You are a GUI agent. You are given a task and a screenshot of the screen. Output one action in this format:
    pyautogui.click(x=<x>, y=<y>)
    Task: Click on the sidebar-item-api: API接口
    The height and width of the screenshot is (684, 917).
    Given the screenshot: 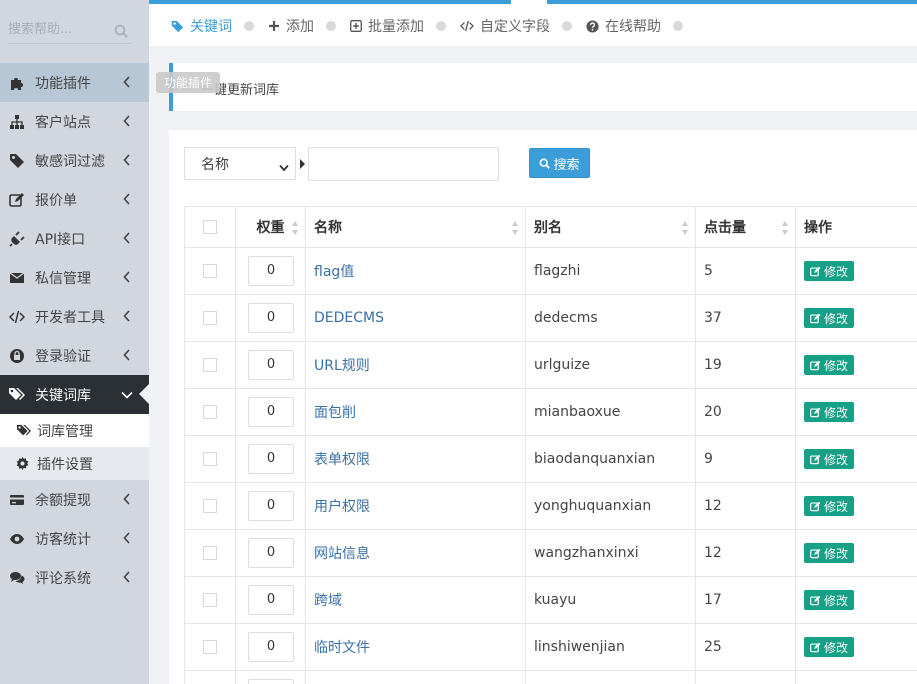 What is the action you would take?
    pyautogui.click(x=74, y=238)
    